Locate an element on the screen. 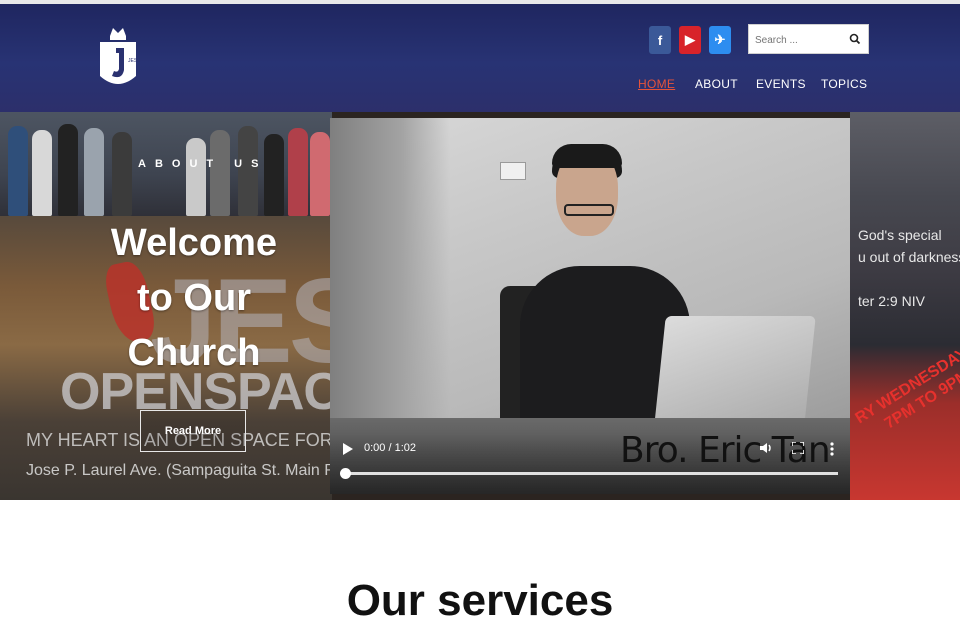 The height and width of the screenshot is (626, 960). hero-heading: Welcome to Our Church is located at coordinates (194, 298).